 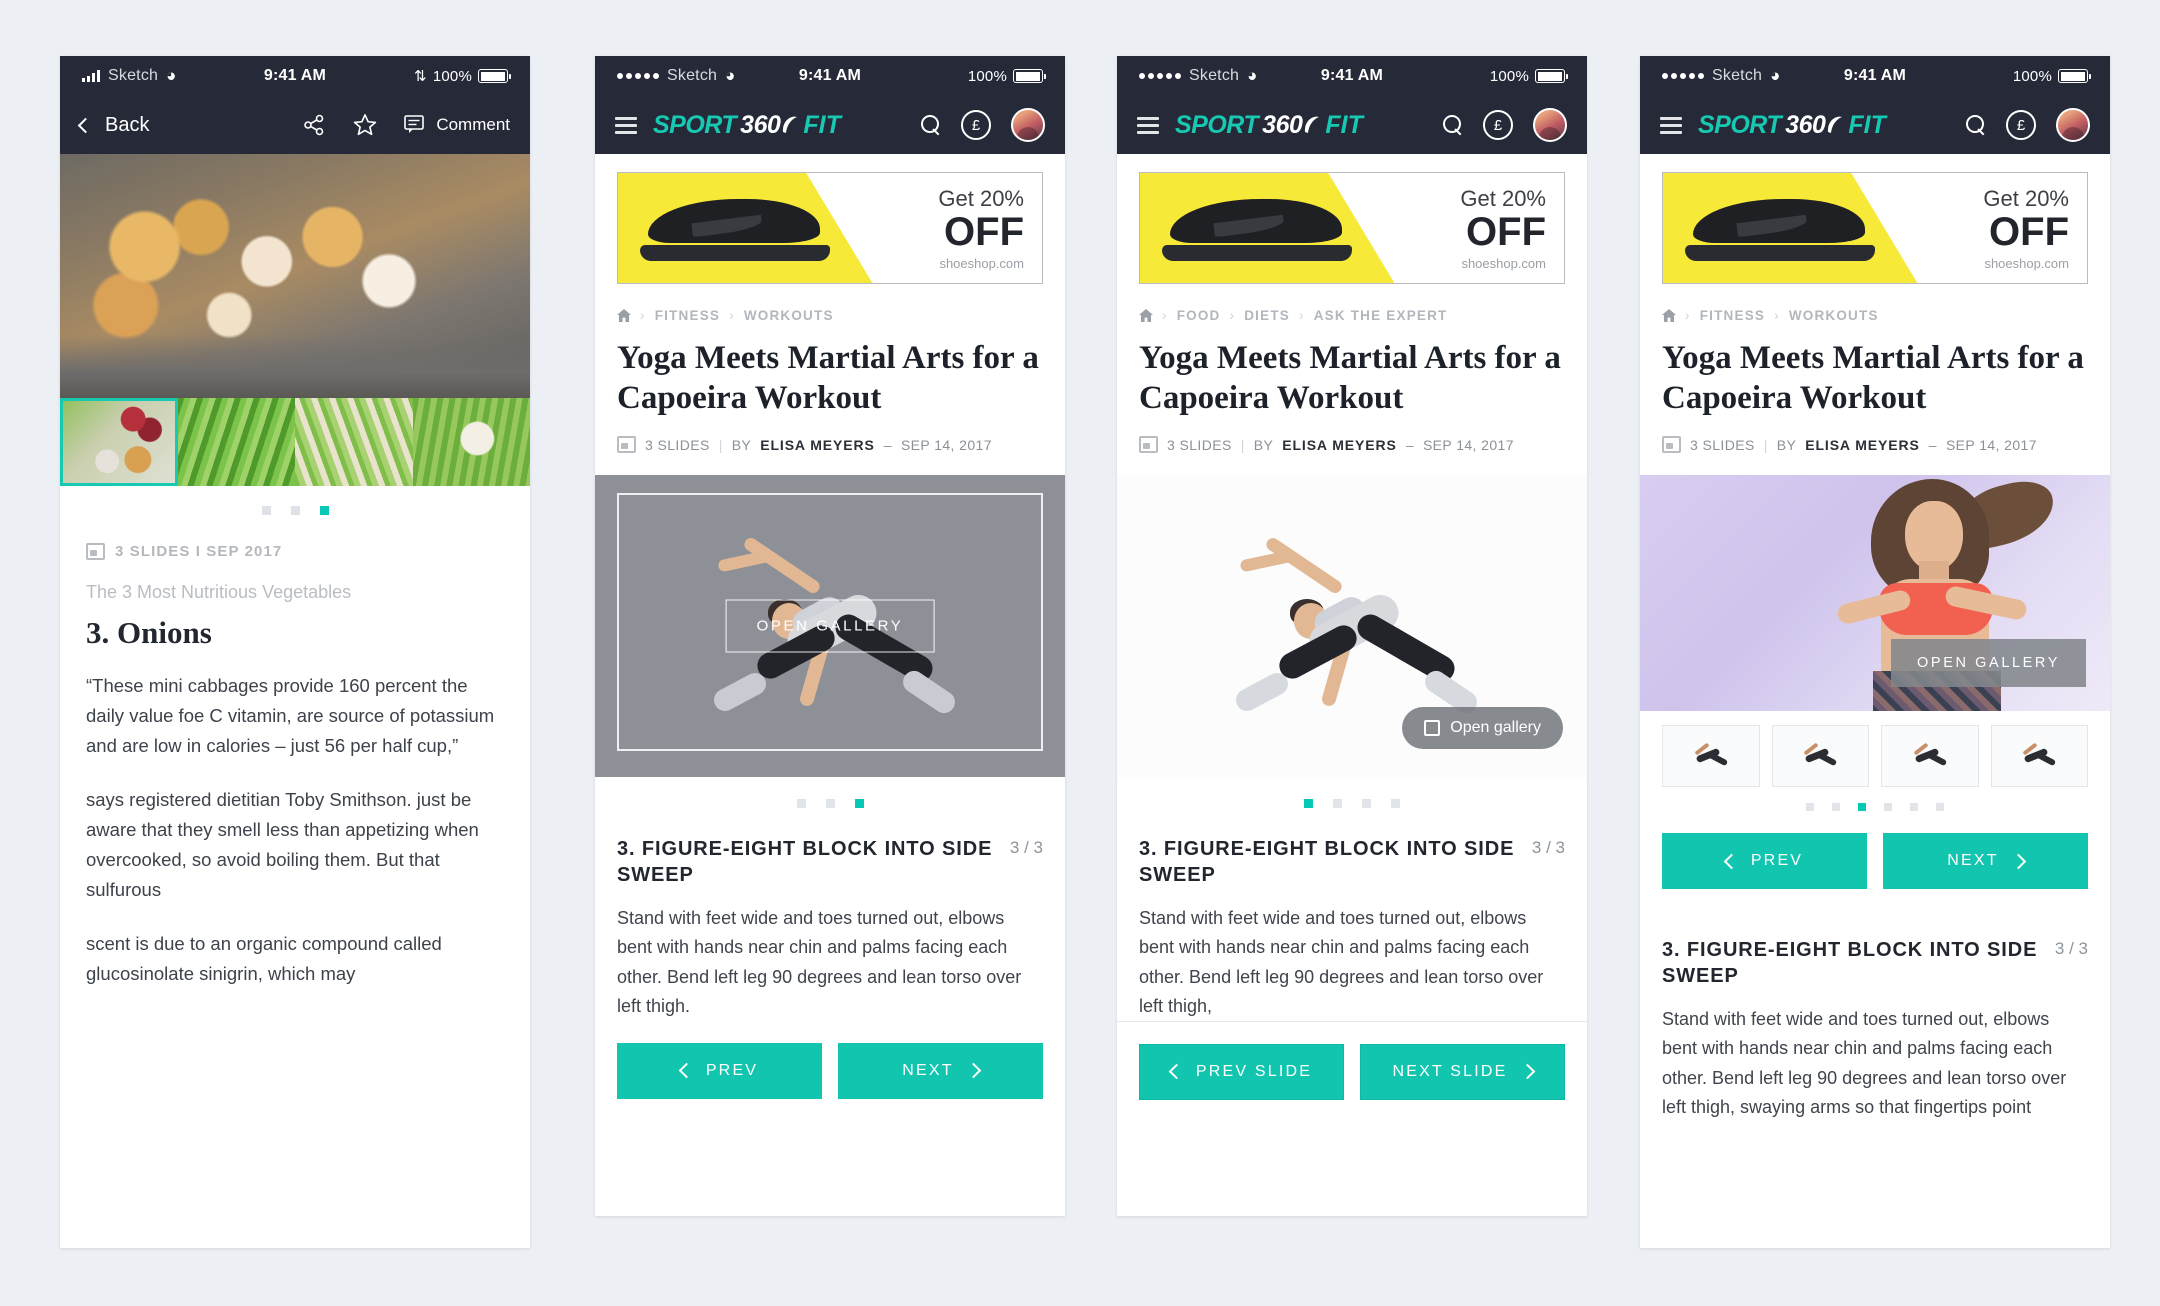 What do you see at coordinates (1352, 626) in the screenshot?
I see `gallery-preview: Open gallery` at bounding box center [1352, 626].